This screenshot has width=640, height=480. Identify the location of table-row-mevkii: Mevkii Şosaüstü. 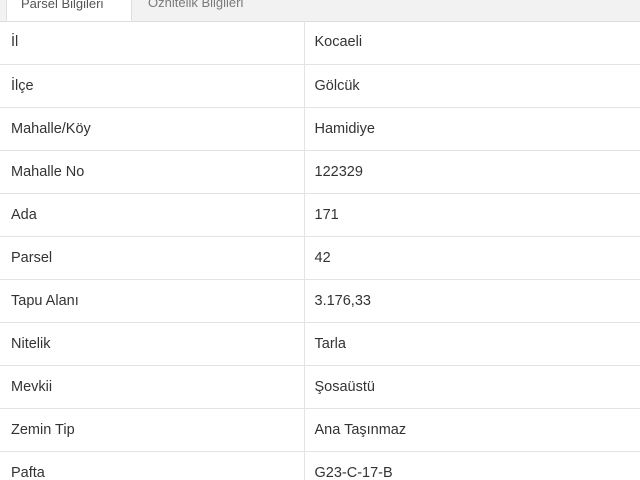
(320, 387).